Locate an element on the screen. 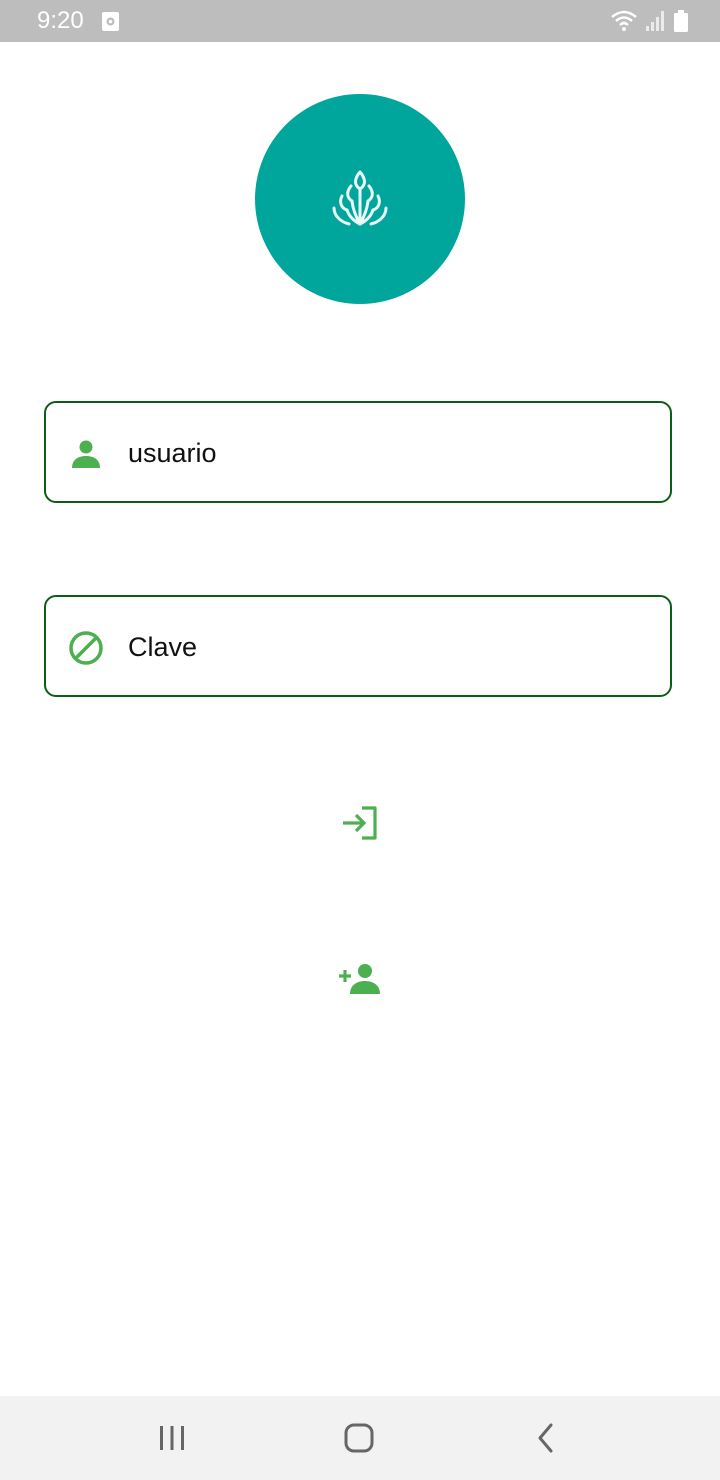 The width and height of the screenshot is (720, 1480). password-input is located at coordinates (388, 647).